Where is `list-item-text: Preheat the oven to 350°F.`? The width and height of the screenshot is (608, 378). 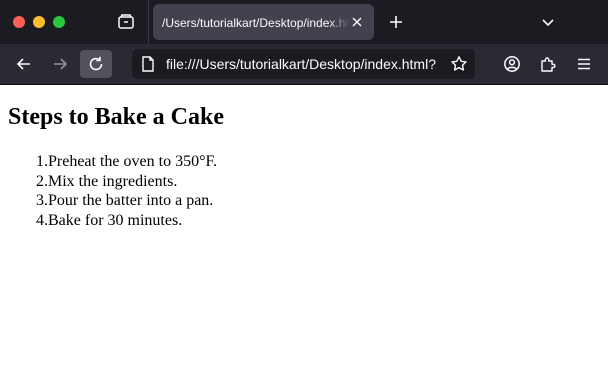 list-item-text: Preheat the oven to 350°F. is located at coordinates (133, 161).